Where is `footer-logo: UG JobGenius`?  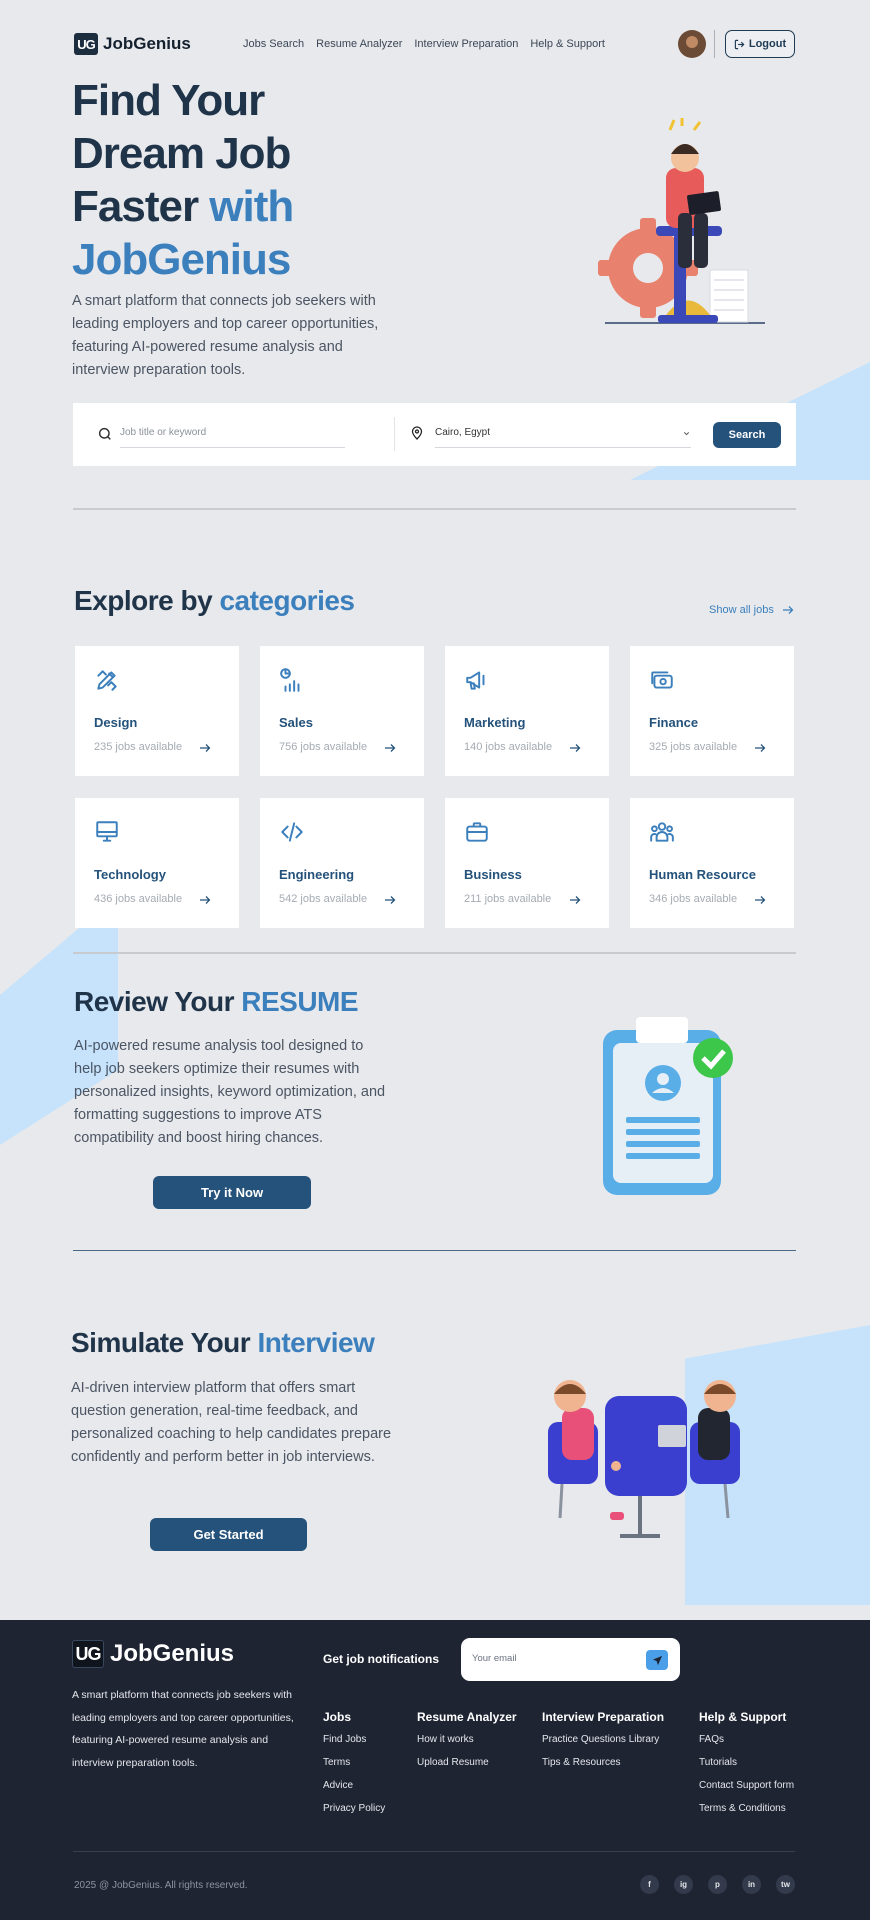 footer-logo: UG JobGenius is located at coordinates (153, 1654).